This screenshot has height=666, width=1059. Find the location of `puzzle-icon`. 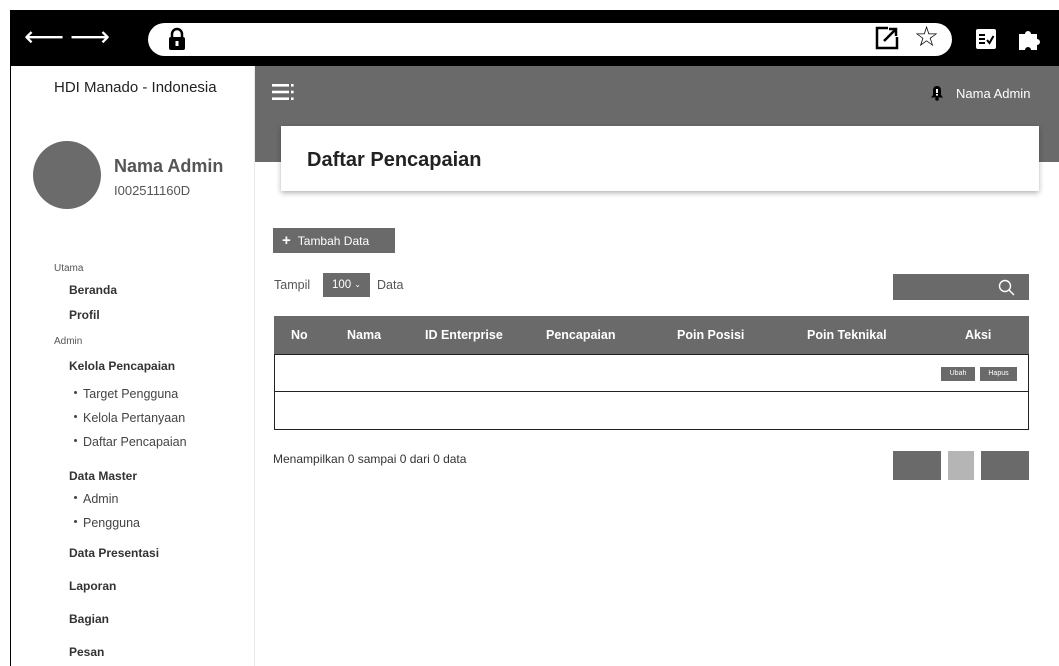

puzzle-icon is located at coordinates (1030, 39).